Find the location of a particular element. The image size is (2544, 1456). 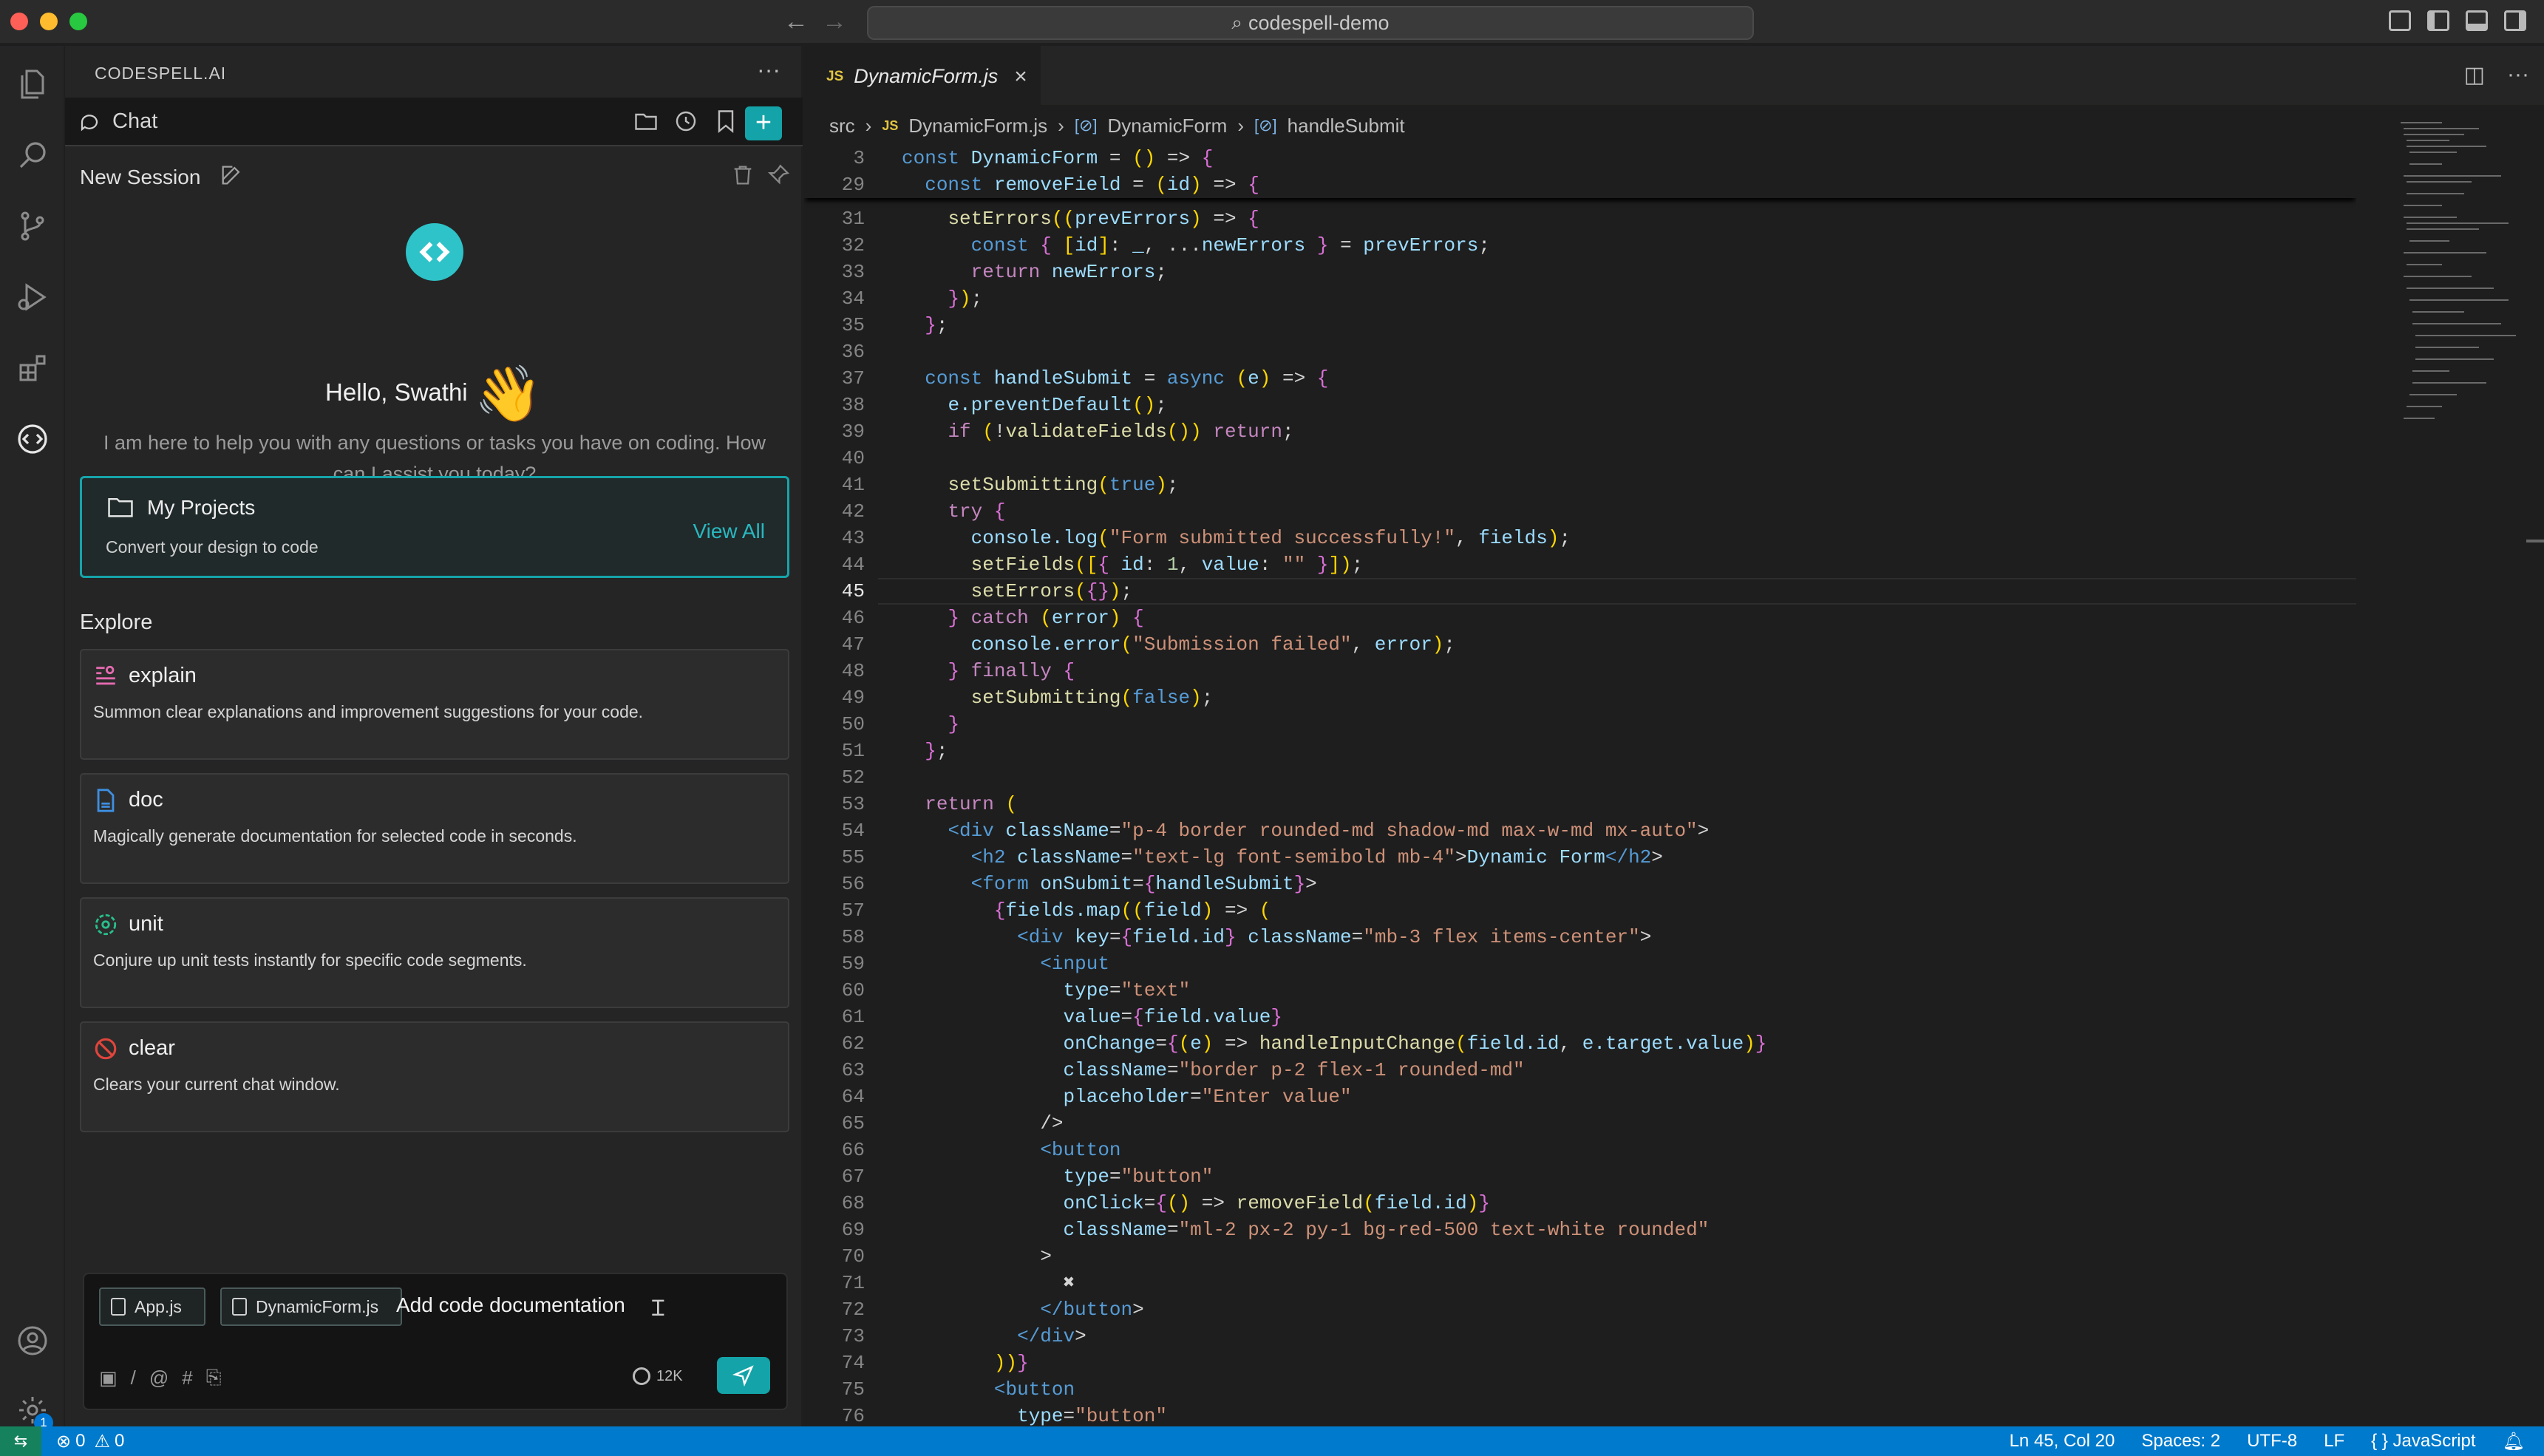

line-number: 76 is located at coordinates (834, 1416).